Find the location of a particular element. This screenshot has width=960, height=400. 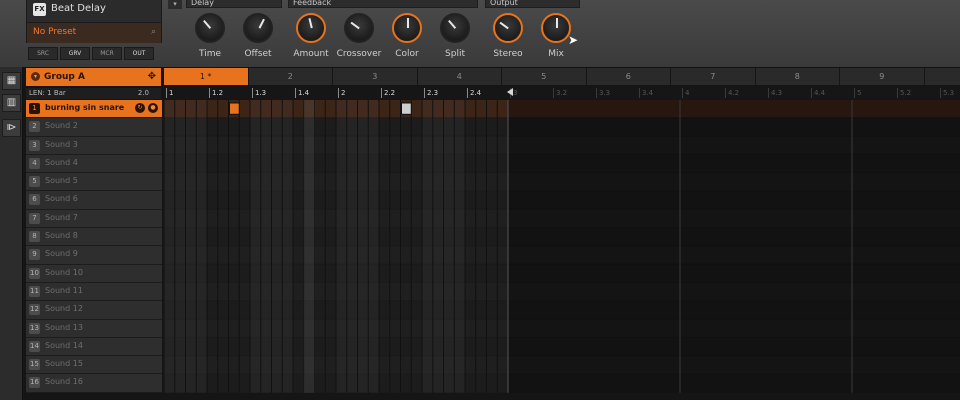

group-header: ▾ Group A ✥ is located at coordinates (93, 77).